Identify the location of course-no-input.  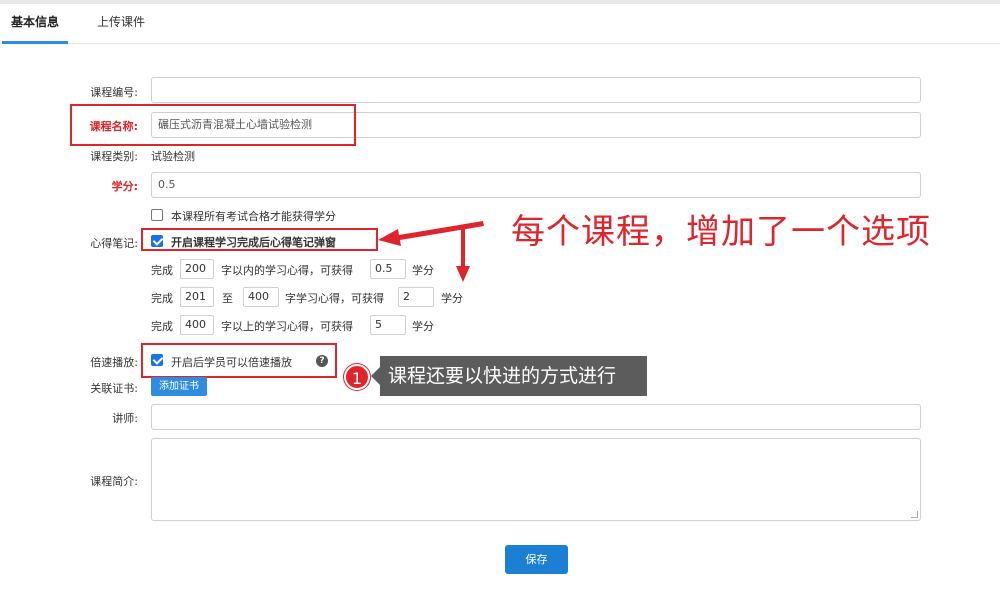
(536, 90).